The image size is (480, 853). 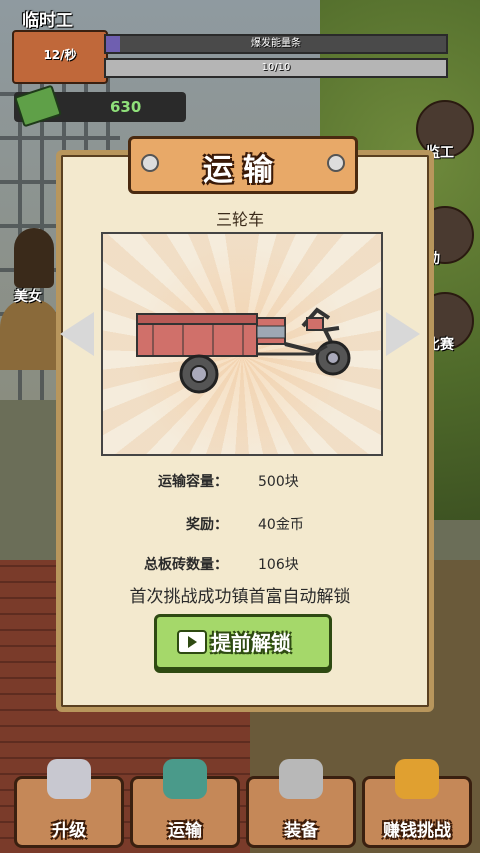 I want to click on energy-bar-label: 爆发能量条, so click(x=276, y=43).